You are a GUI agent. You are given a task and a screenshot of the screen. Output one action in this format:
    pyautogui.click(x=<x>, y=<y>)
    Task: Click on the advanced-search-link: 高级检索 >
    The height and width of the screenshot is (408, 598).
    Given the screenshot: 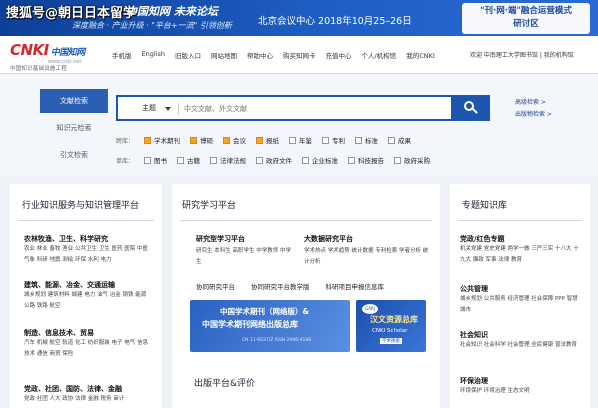 What is the action you would take?
    pyautogui.click(x=533, y=103)
    